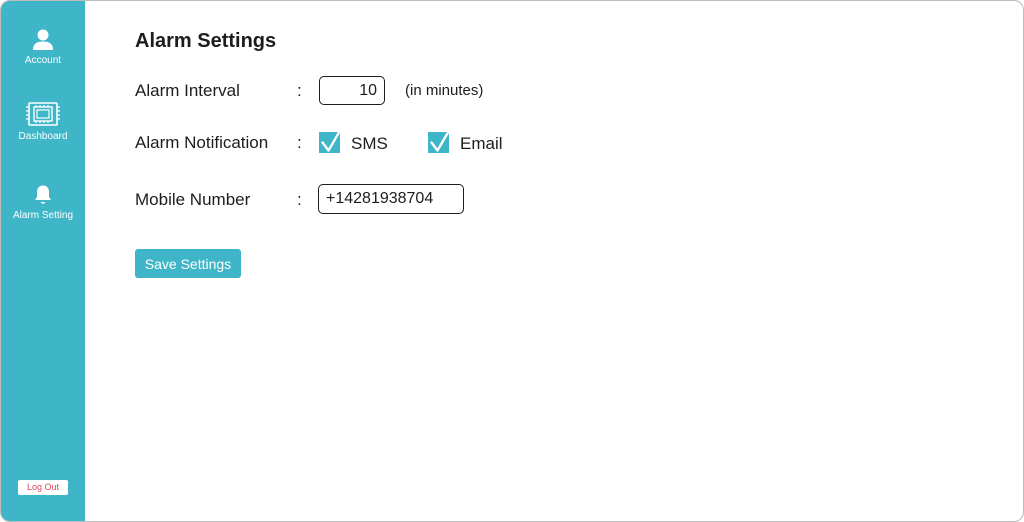  Describe the element at coordinates (299, 199) in the screenshot. I see `mobile-number-colon: :` at that location.